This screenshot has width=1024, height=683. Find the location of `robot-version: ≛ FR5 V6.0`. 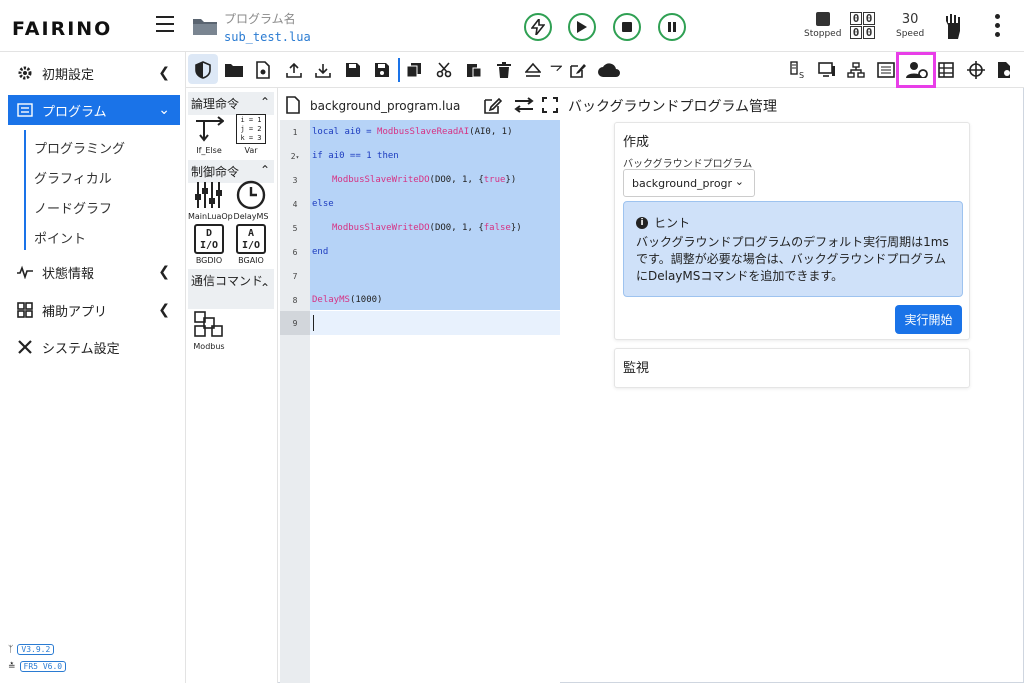

robot-version: ≛ FR5 V6.0 is located at coordinates (37, 666).